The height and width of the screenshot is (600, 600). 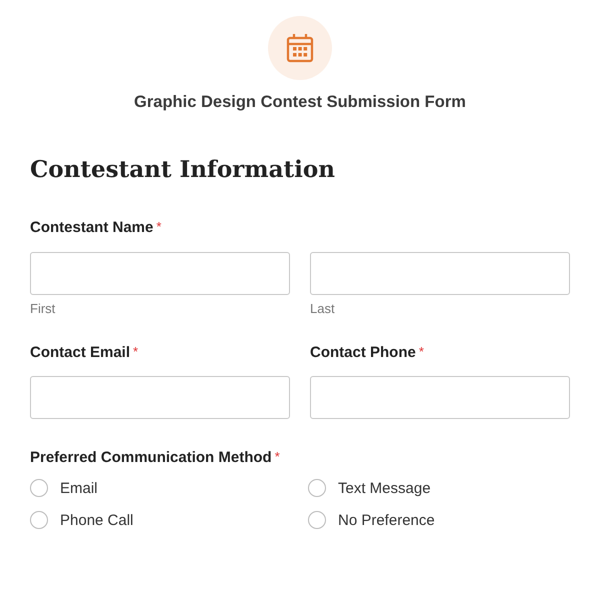 What do you see at coordinates (151, 457) in the screenshot?
I see `field-label: Preferred Communication Method` at bounding box center [151, 457].